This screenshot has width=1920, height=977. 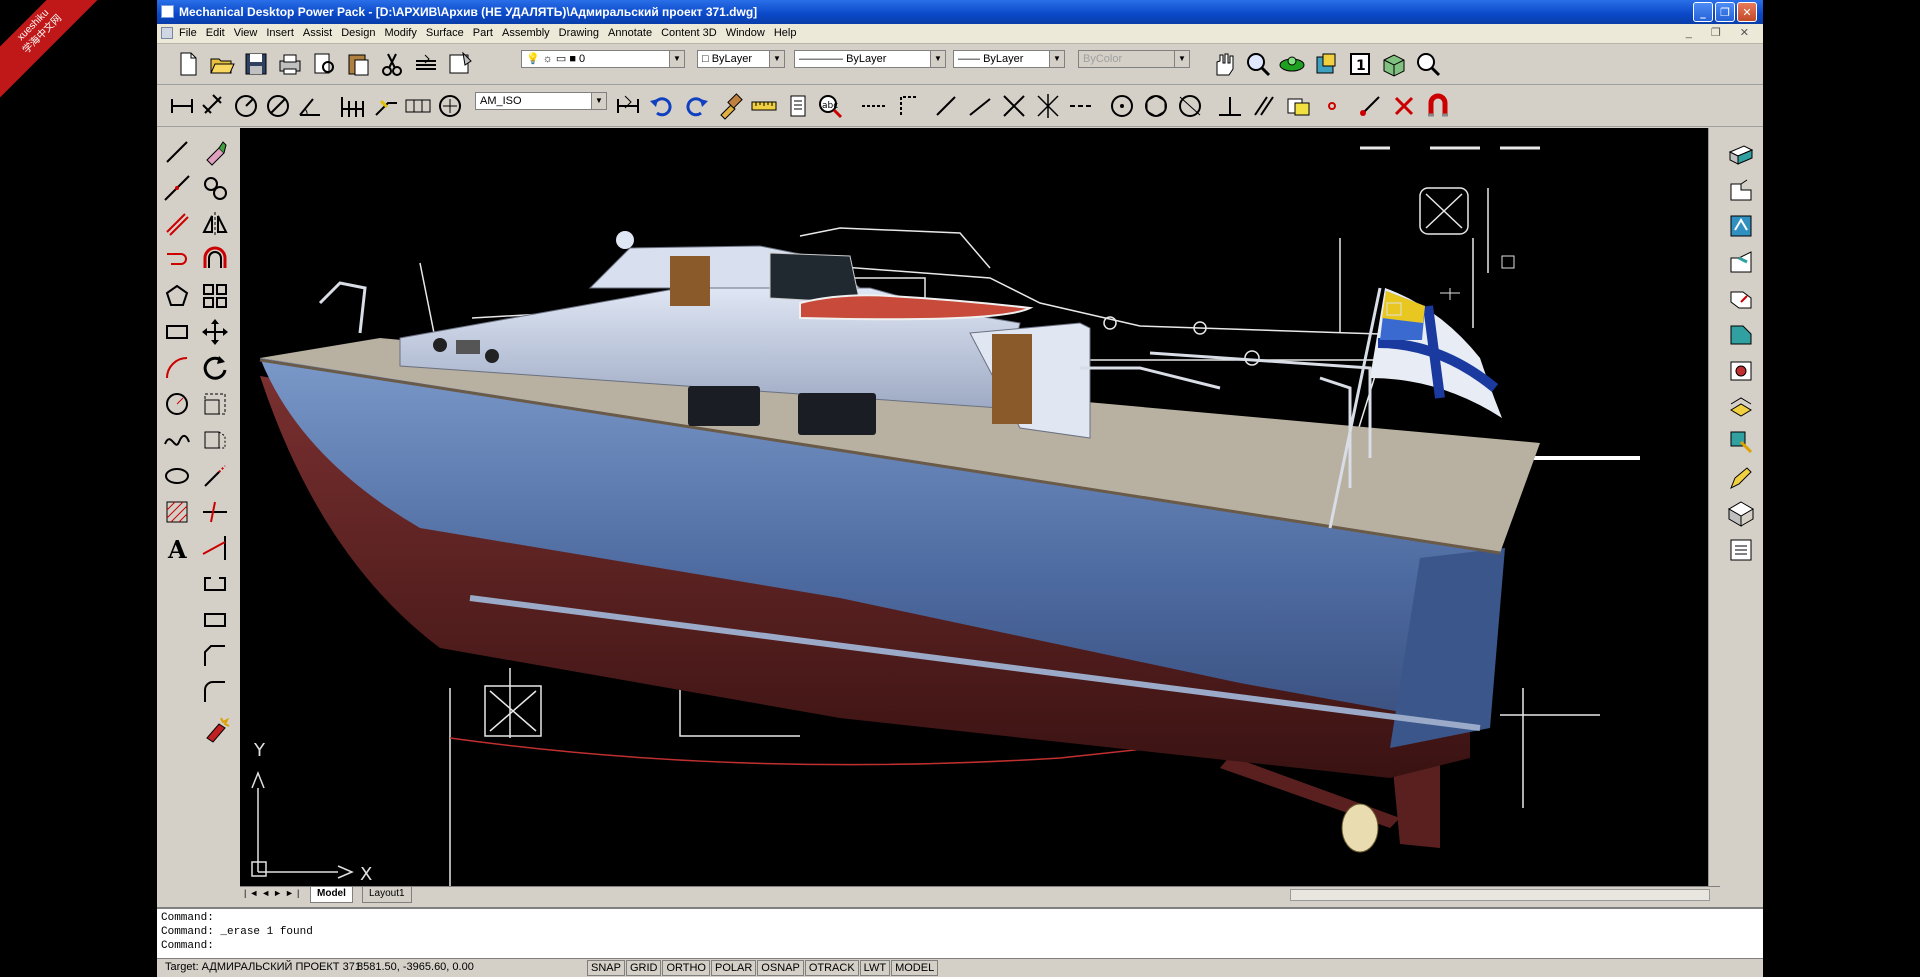 What do you see at coordinates (1370, 106) in the screenshot?
I see `trim-icon` at bounding box center [1370, 106].